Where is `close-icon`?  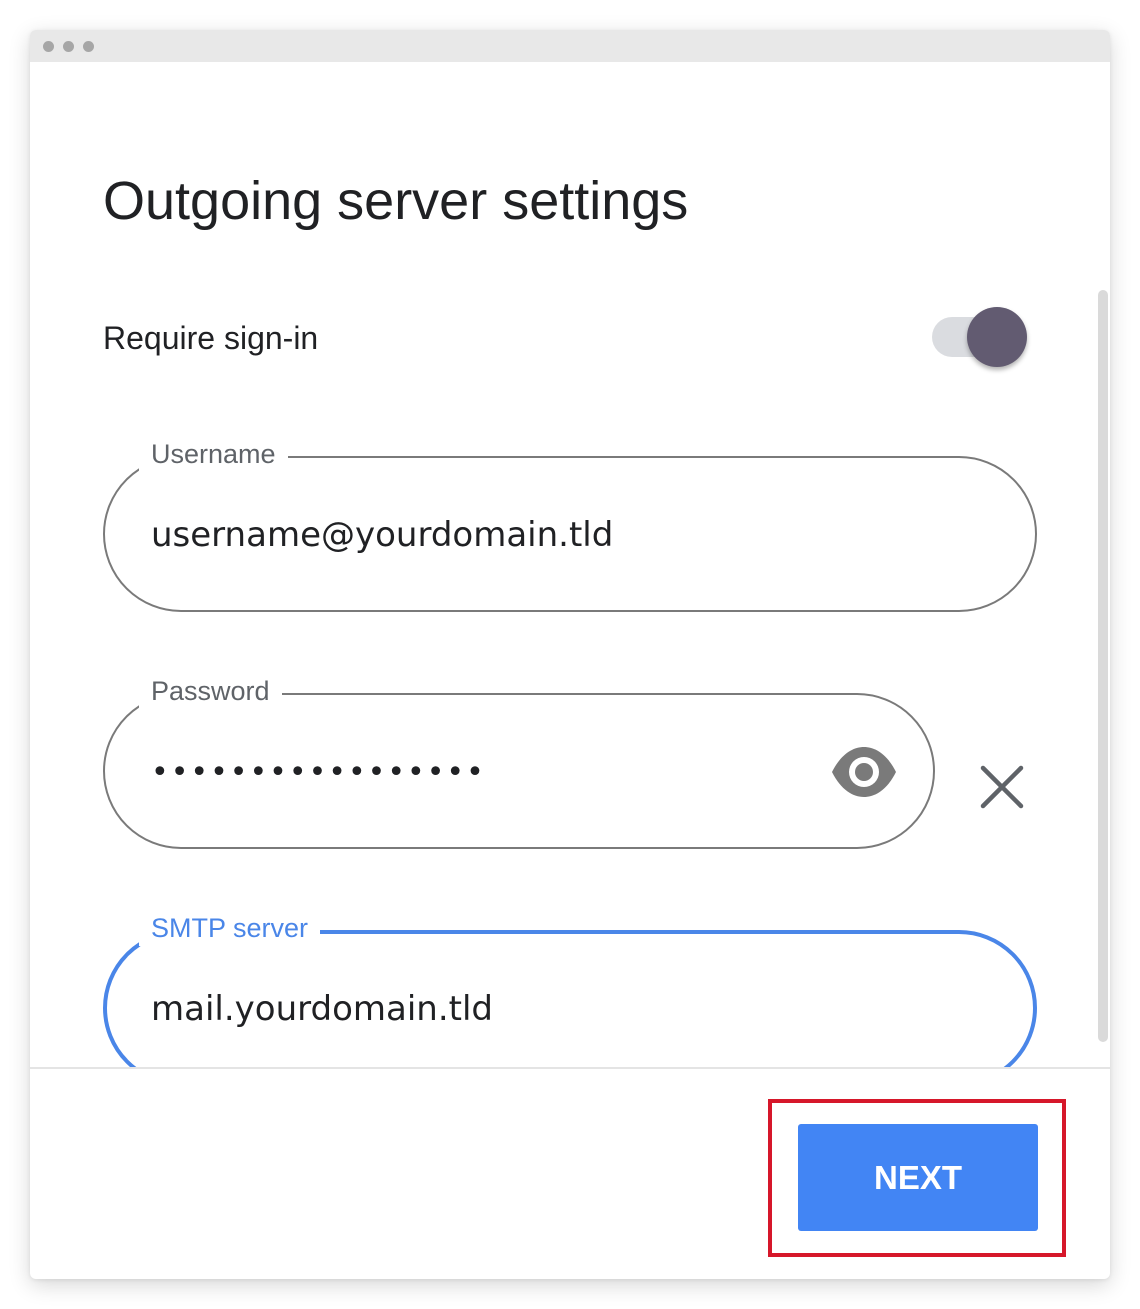
close-icon is located at coordinates (1002, 787).